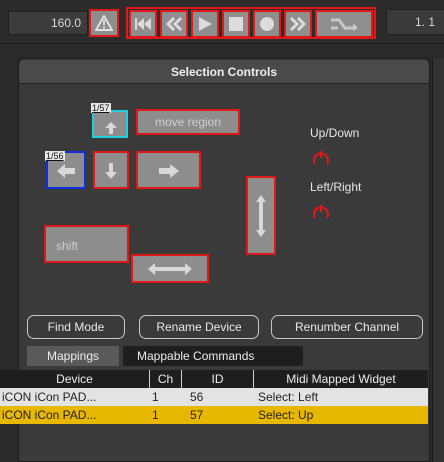 This screenshot has height=462, width=444. What do you see at coordinates (213, 356) in the screenshot?
I see `tab-mappable-commands: Mappable Commands` at bounding box center [213, 356].